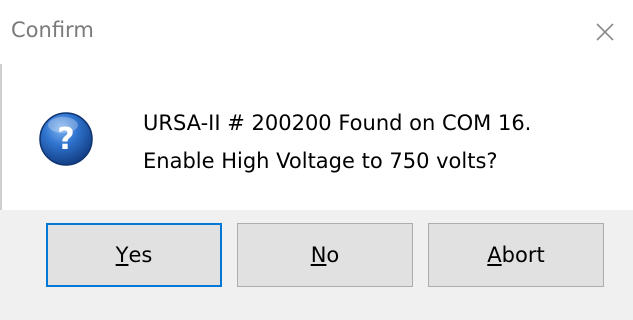  I want to click on yes-label-rest: es, so click(140, 255).